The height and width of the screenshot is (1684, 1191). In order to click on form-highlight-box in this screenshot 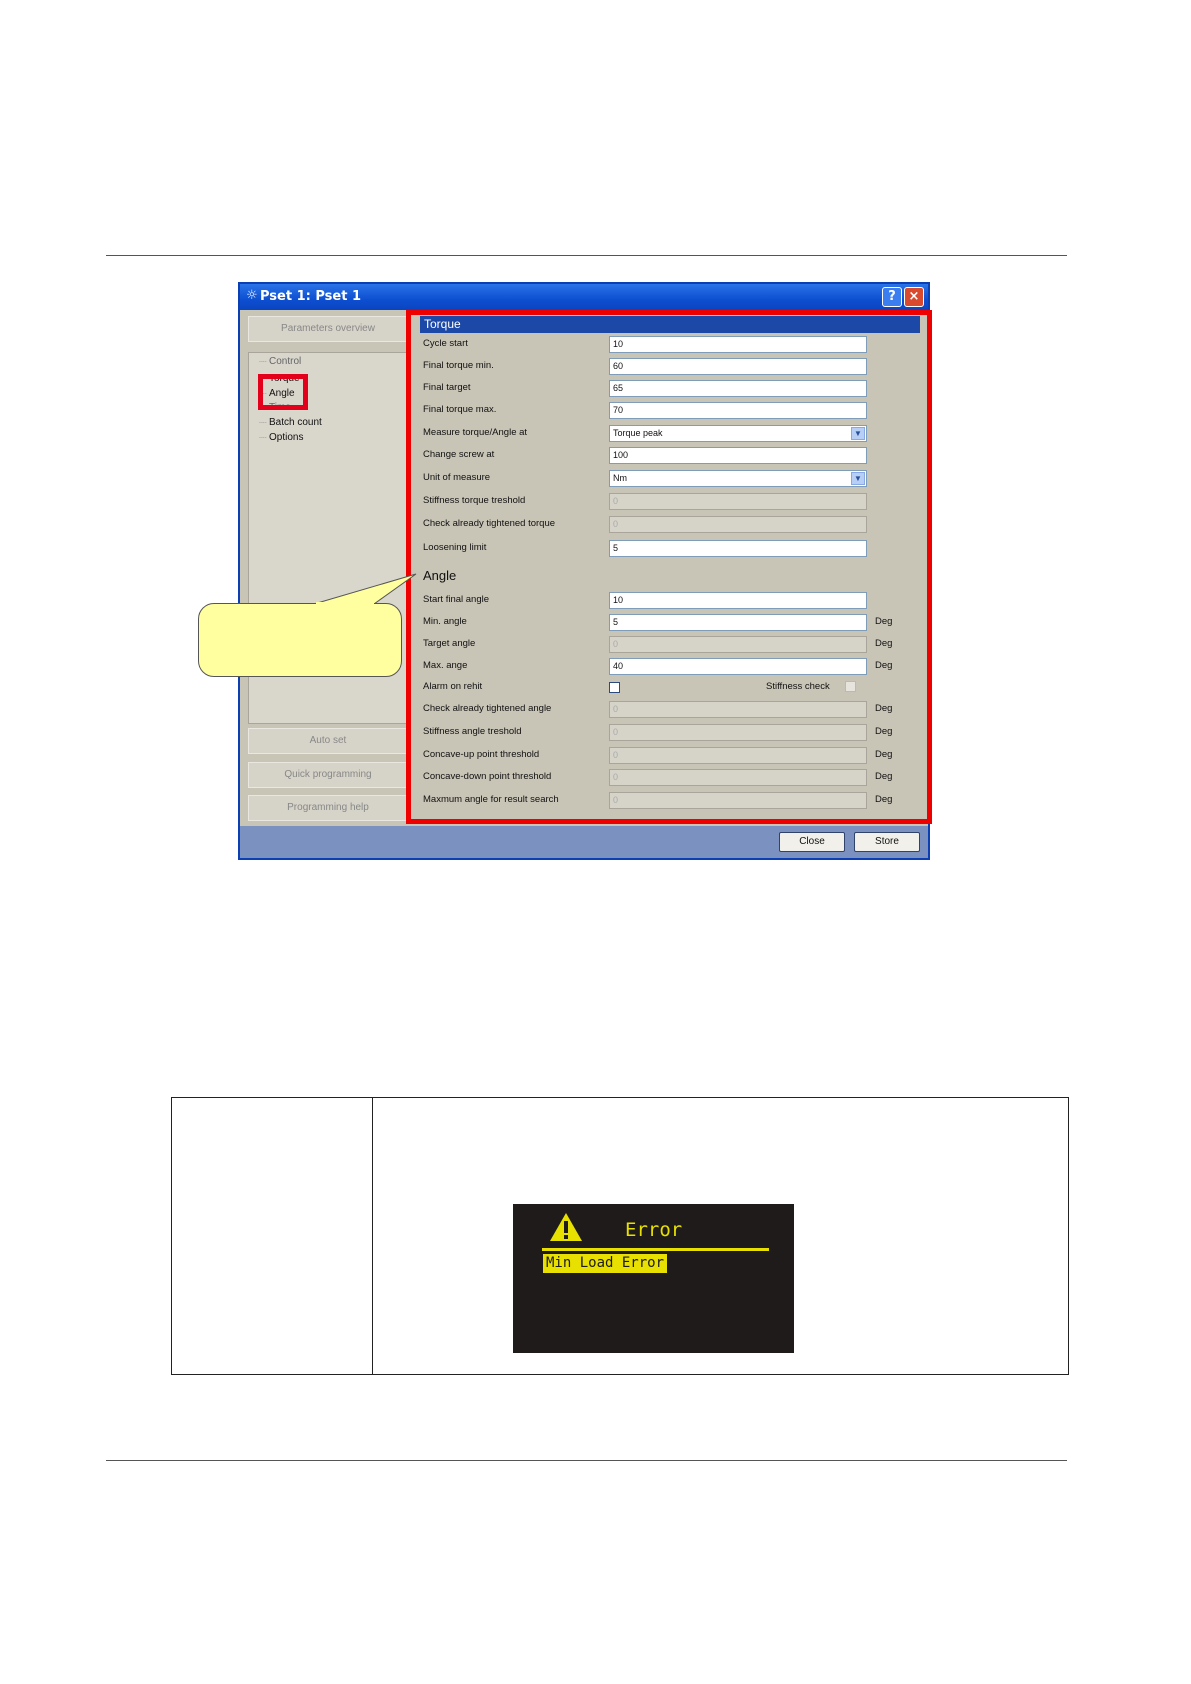, I will do `click(669, 567)`.